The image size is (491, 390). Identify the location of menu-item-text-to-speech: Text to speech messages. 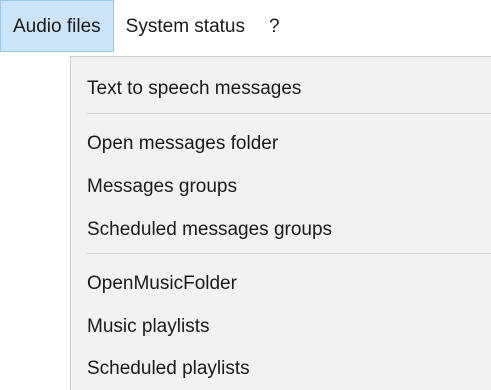
(281, 89).